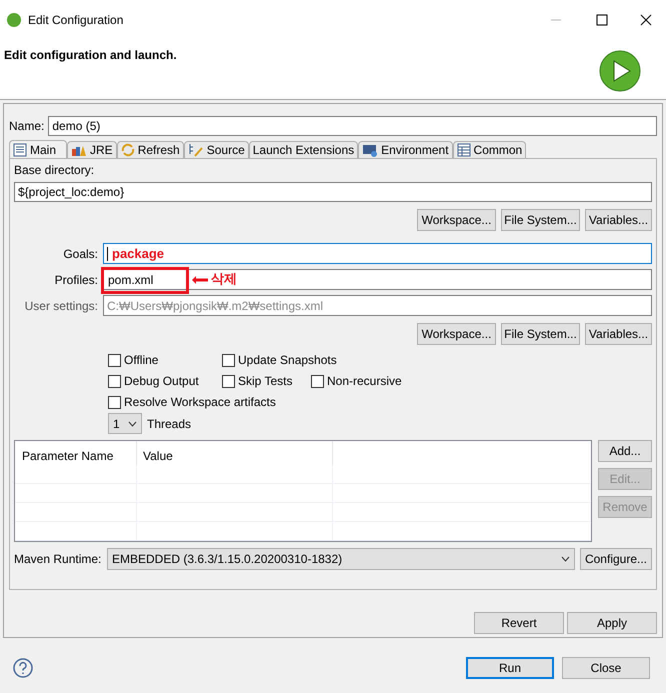 Image resolution: width=666 pixels, height=693 pixels. Describe the element at coordinates (510, 668) in the screenshot. I see `button: Run` at that location.